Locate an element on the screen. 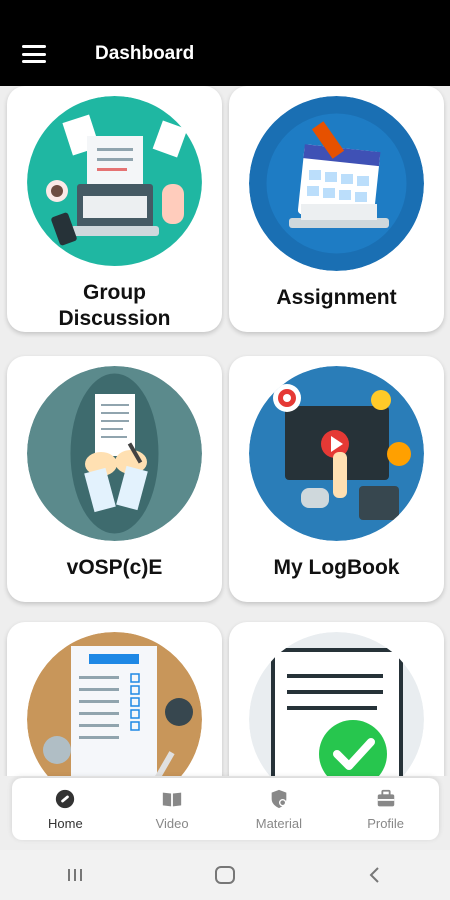 This screenshot has width=450, height=900. tile-my-logbook: My LogBook is located at coordinates (336, 479).